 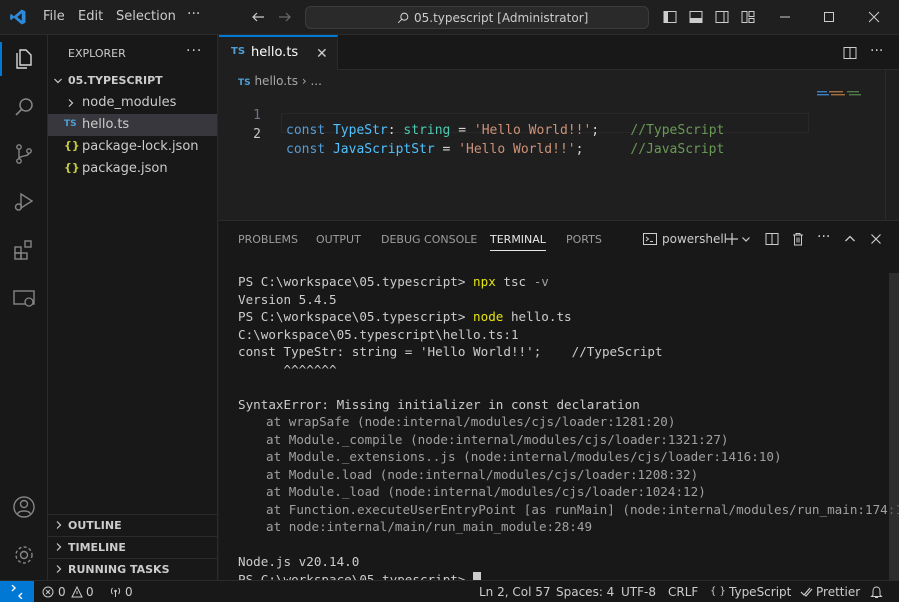 I want to click on menu-file: File, so click(x=54, y=16).